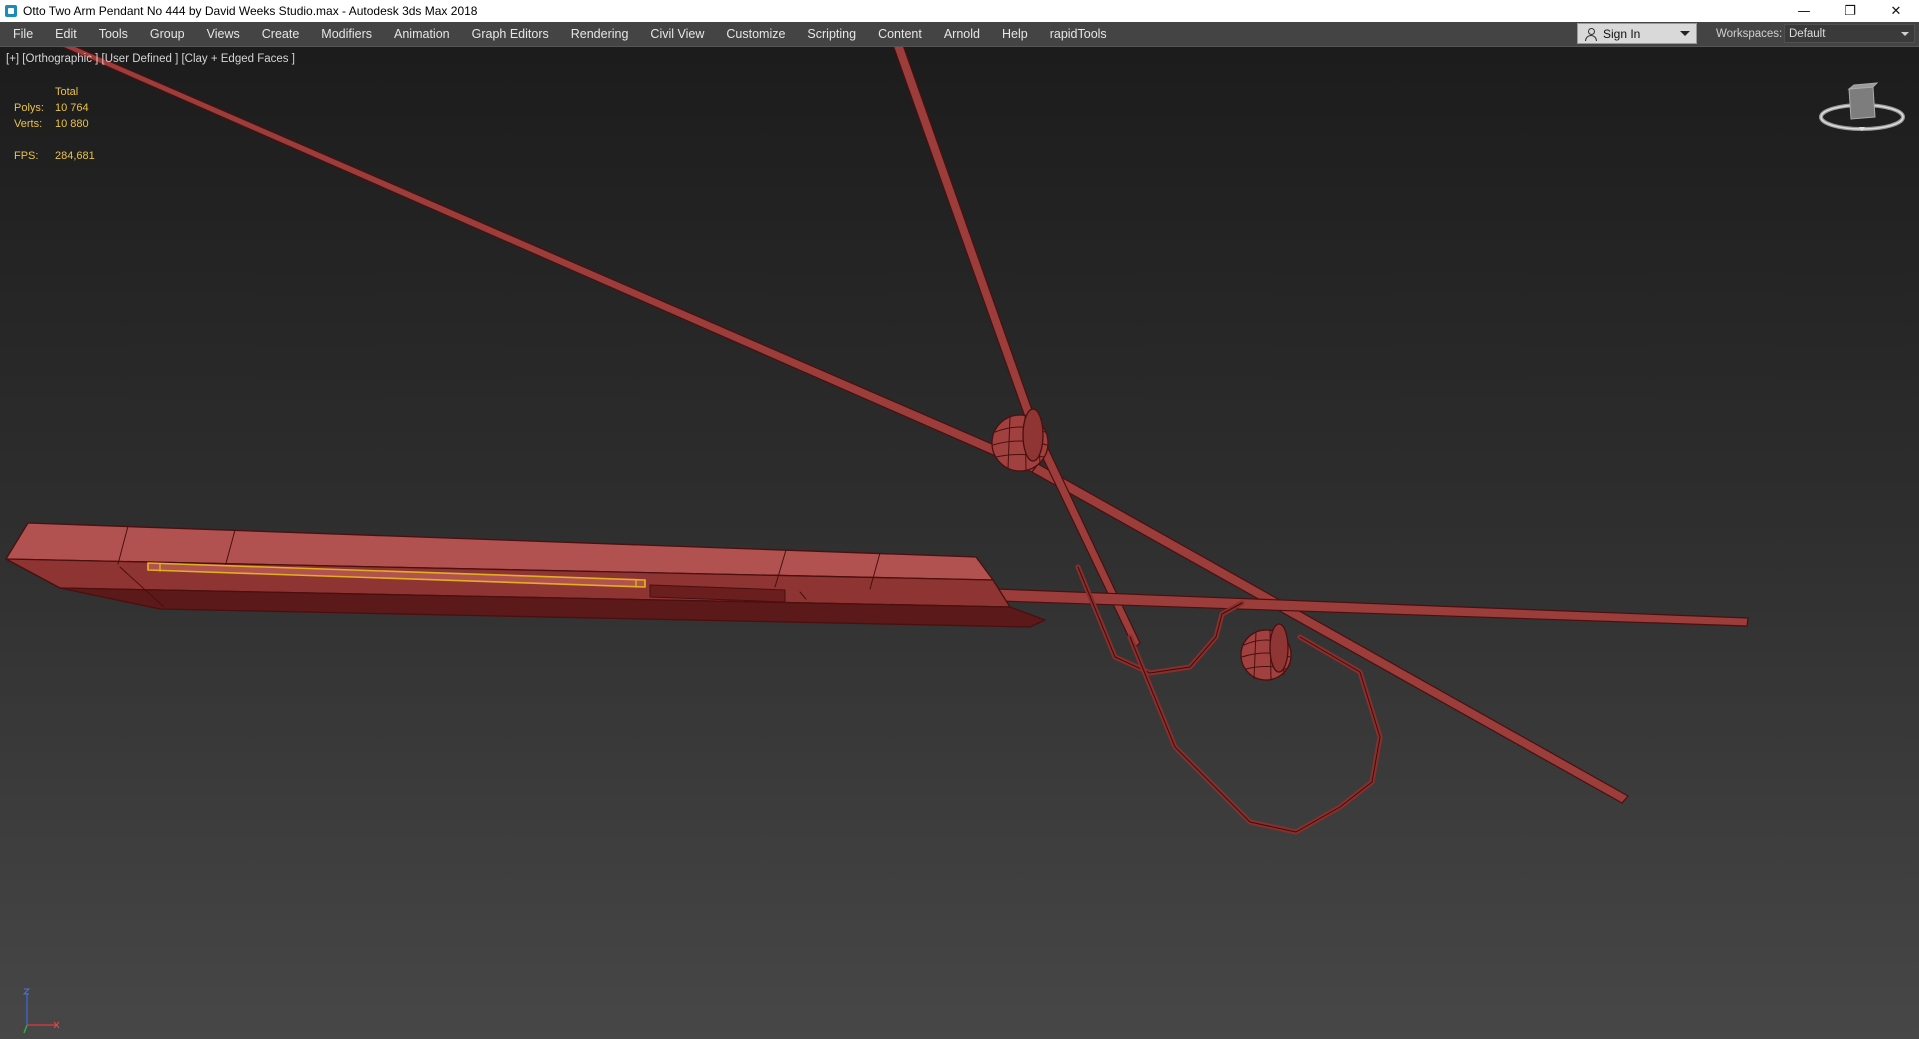 This screenshot has height=1039, width=1919. Describe the element at coordinates (677, 34) in the screenshot. I see `menu-civil-view: Civil View` at that location.